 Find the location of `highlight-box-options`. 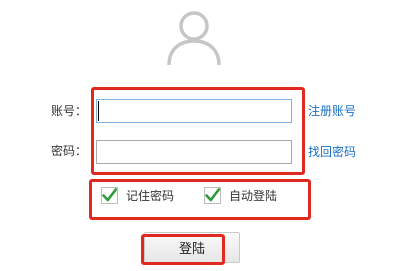

highlight-box-options is located at coordinates (200, 199).